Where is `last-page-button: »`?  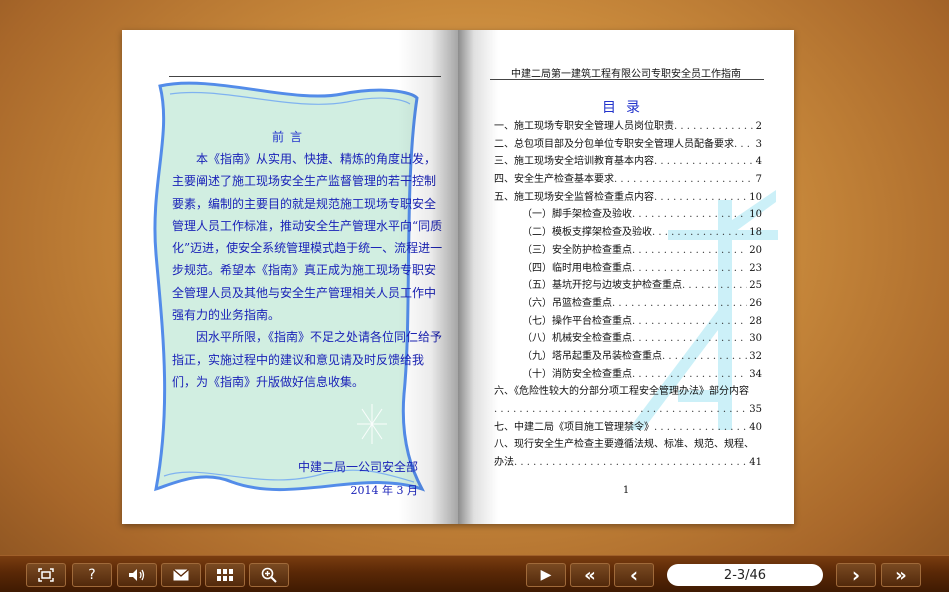 last-page-button: » is located at coordinates (901, 575).